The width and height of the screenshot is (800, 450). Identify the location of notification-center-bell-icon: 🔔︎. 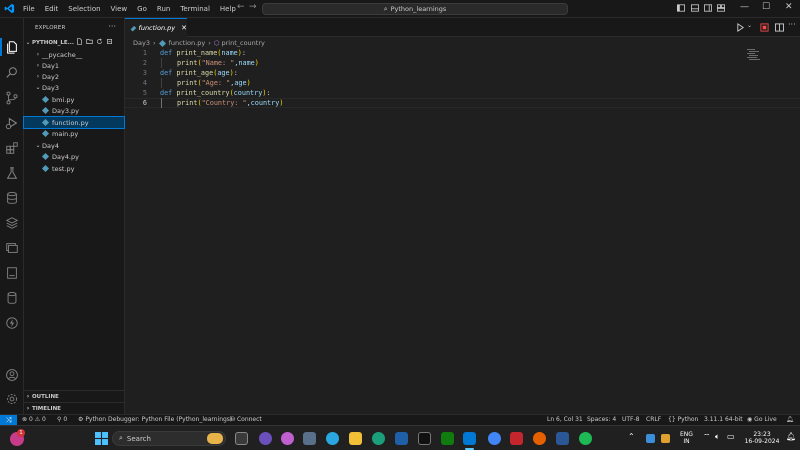
(791, 437).